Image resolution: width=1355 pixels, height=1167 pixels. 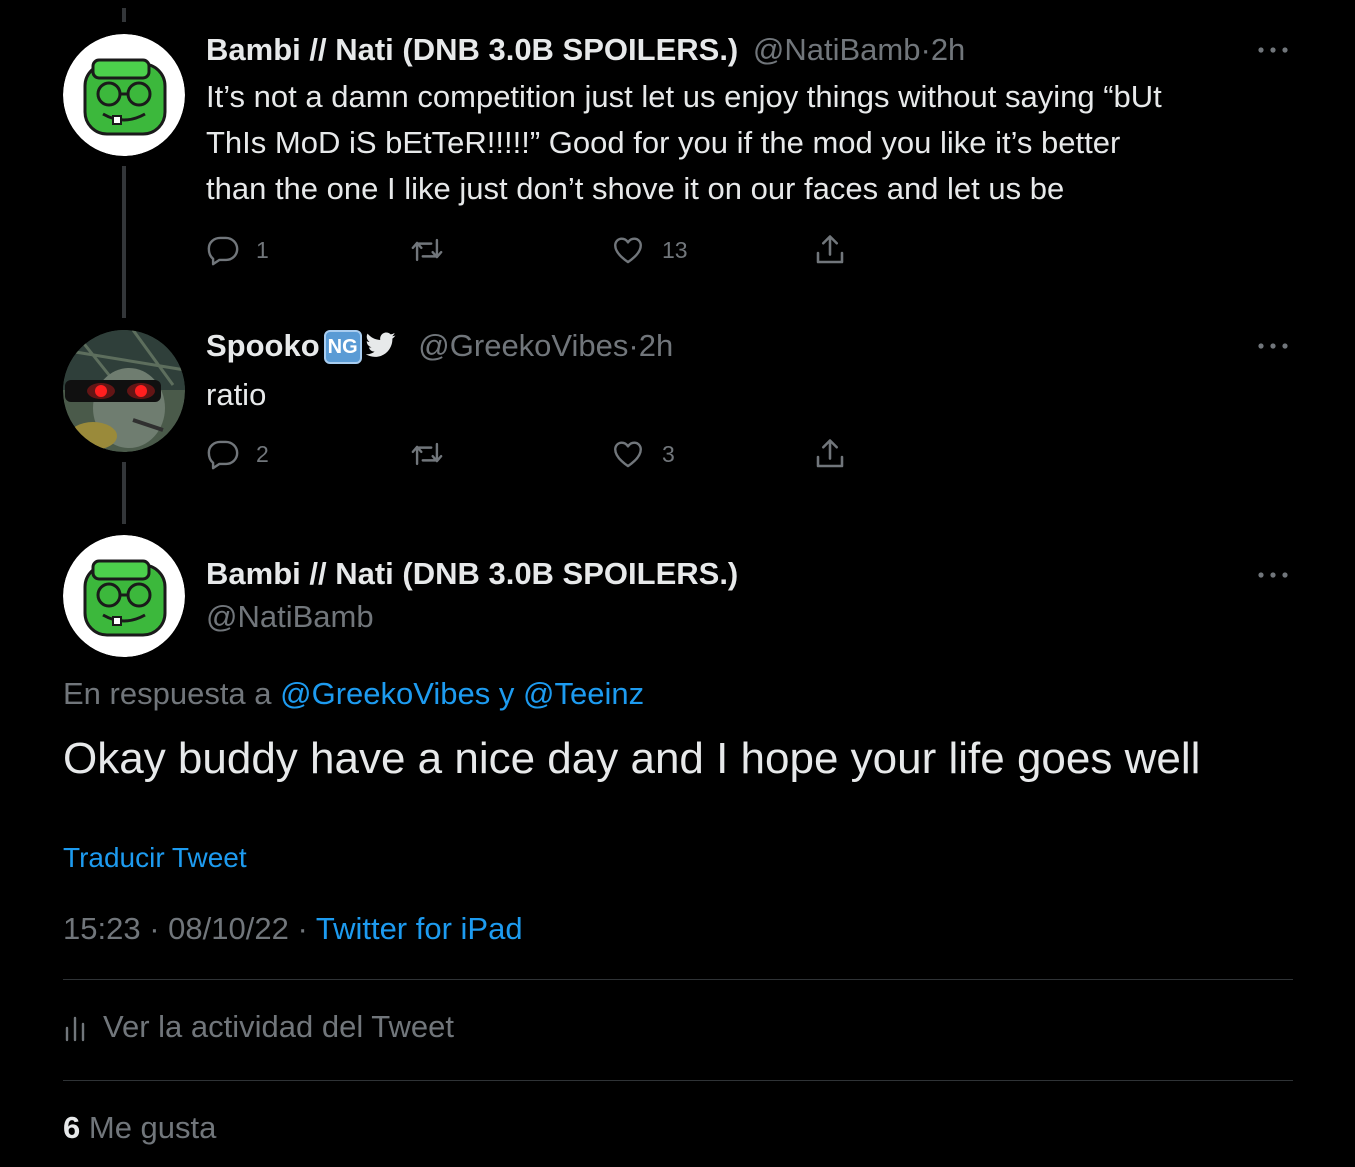 I want to click on tweet-2-handle: @GreekoVibes, so click(x=523, y=345).